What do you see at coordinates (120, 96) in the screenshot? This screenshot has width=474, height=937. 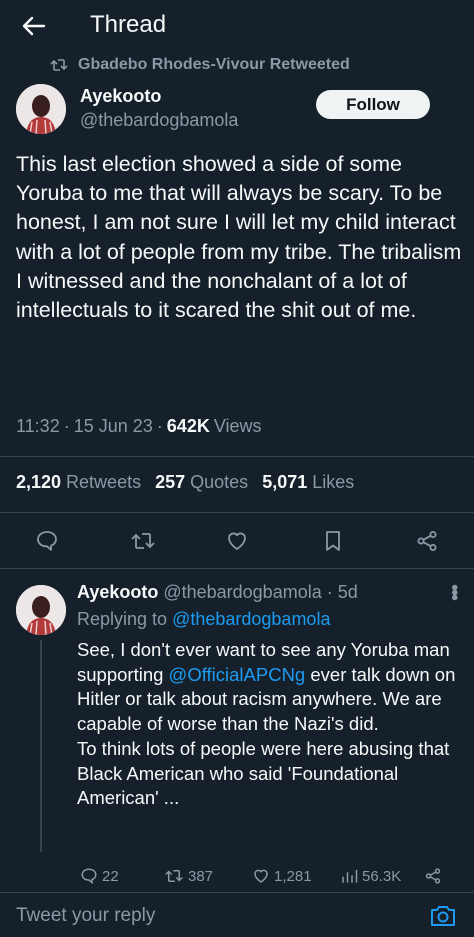 I see `author-name: Ayekooto` at bounding box center [120, 96].